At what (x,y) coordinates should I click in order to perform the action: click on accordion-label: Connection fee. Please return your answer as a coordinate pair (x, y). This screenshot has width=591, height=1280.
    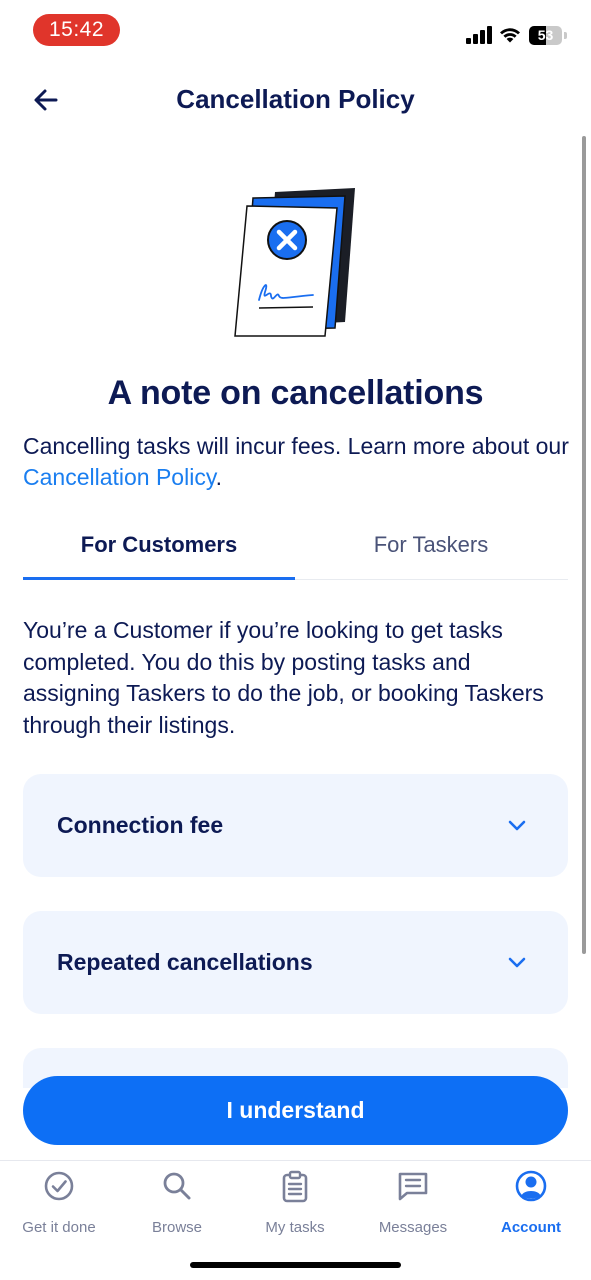
    Looking at the image, I should click on (140, 825).